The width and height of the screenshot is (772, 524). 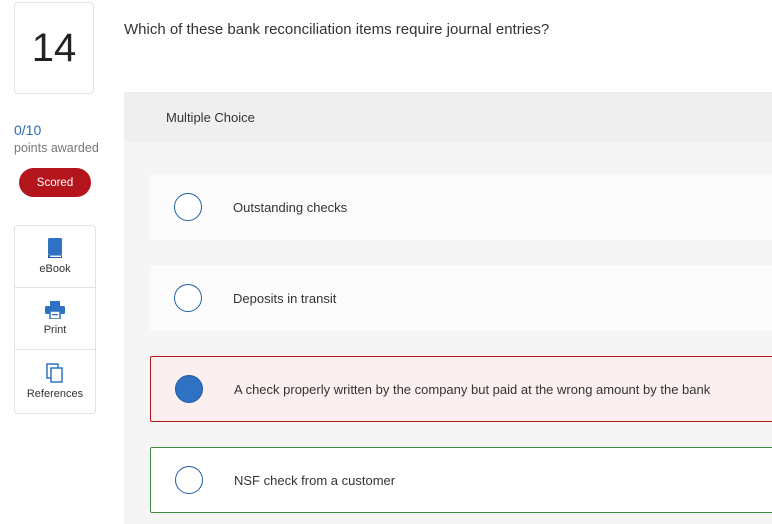 What do you see at coordinates (461, 480) in the screenshot?
I see `choice-option-correct: NSF check from a customer` at bounding box center [461, 480].